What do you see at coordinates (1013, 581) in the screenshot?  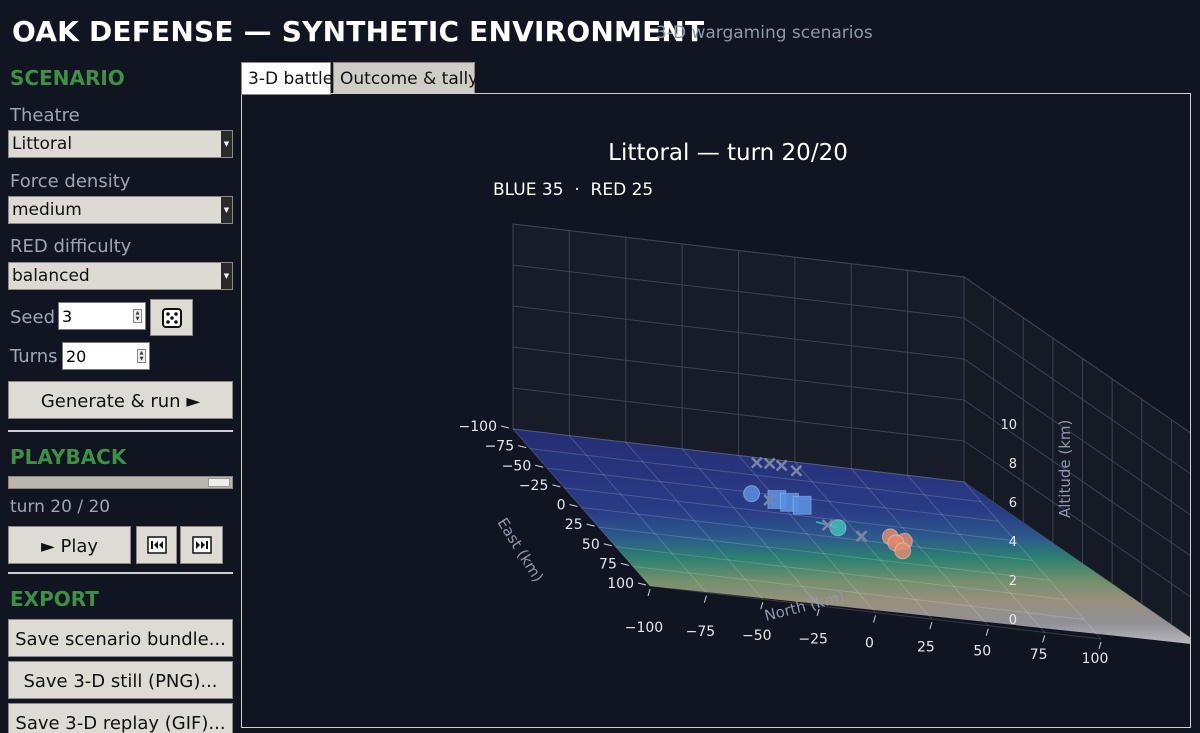 I see `z-tick-label: 2` at bounding box center [1013, 581].